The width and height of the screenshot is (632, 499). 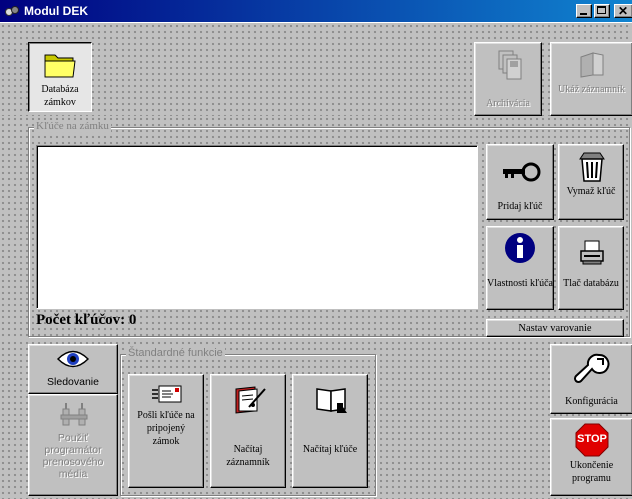 I want to click on add-key-button: Pridaj kľúč, so click(x=520, y=182).